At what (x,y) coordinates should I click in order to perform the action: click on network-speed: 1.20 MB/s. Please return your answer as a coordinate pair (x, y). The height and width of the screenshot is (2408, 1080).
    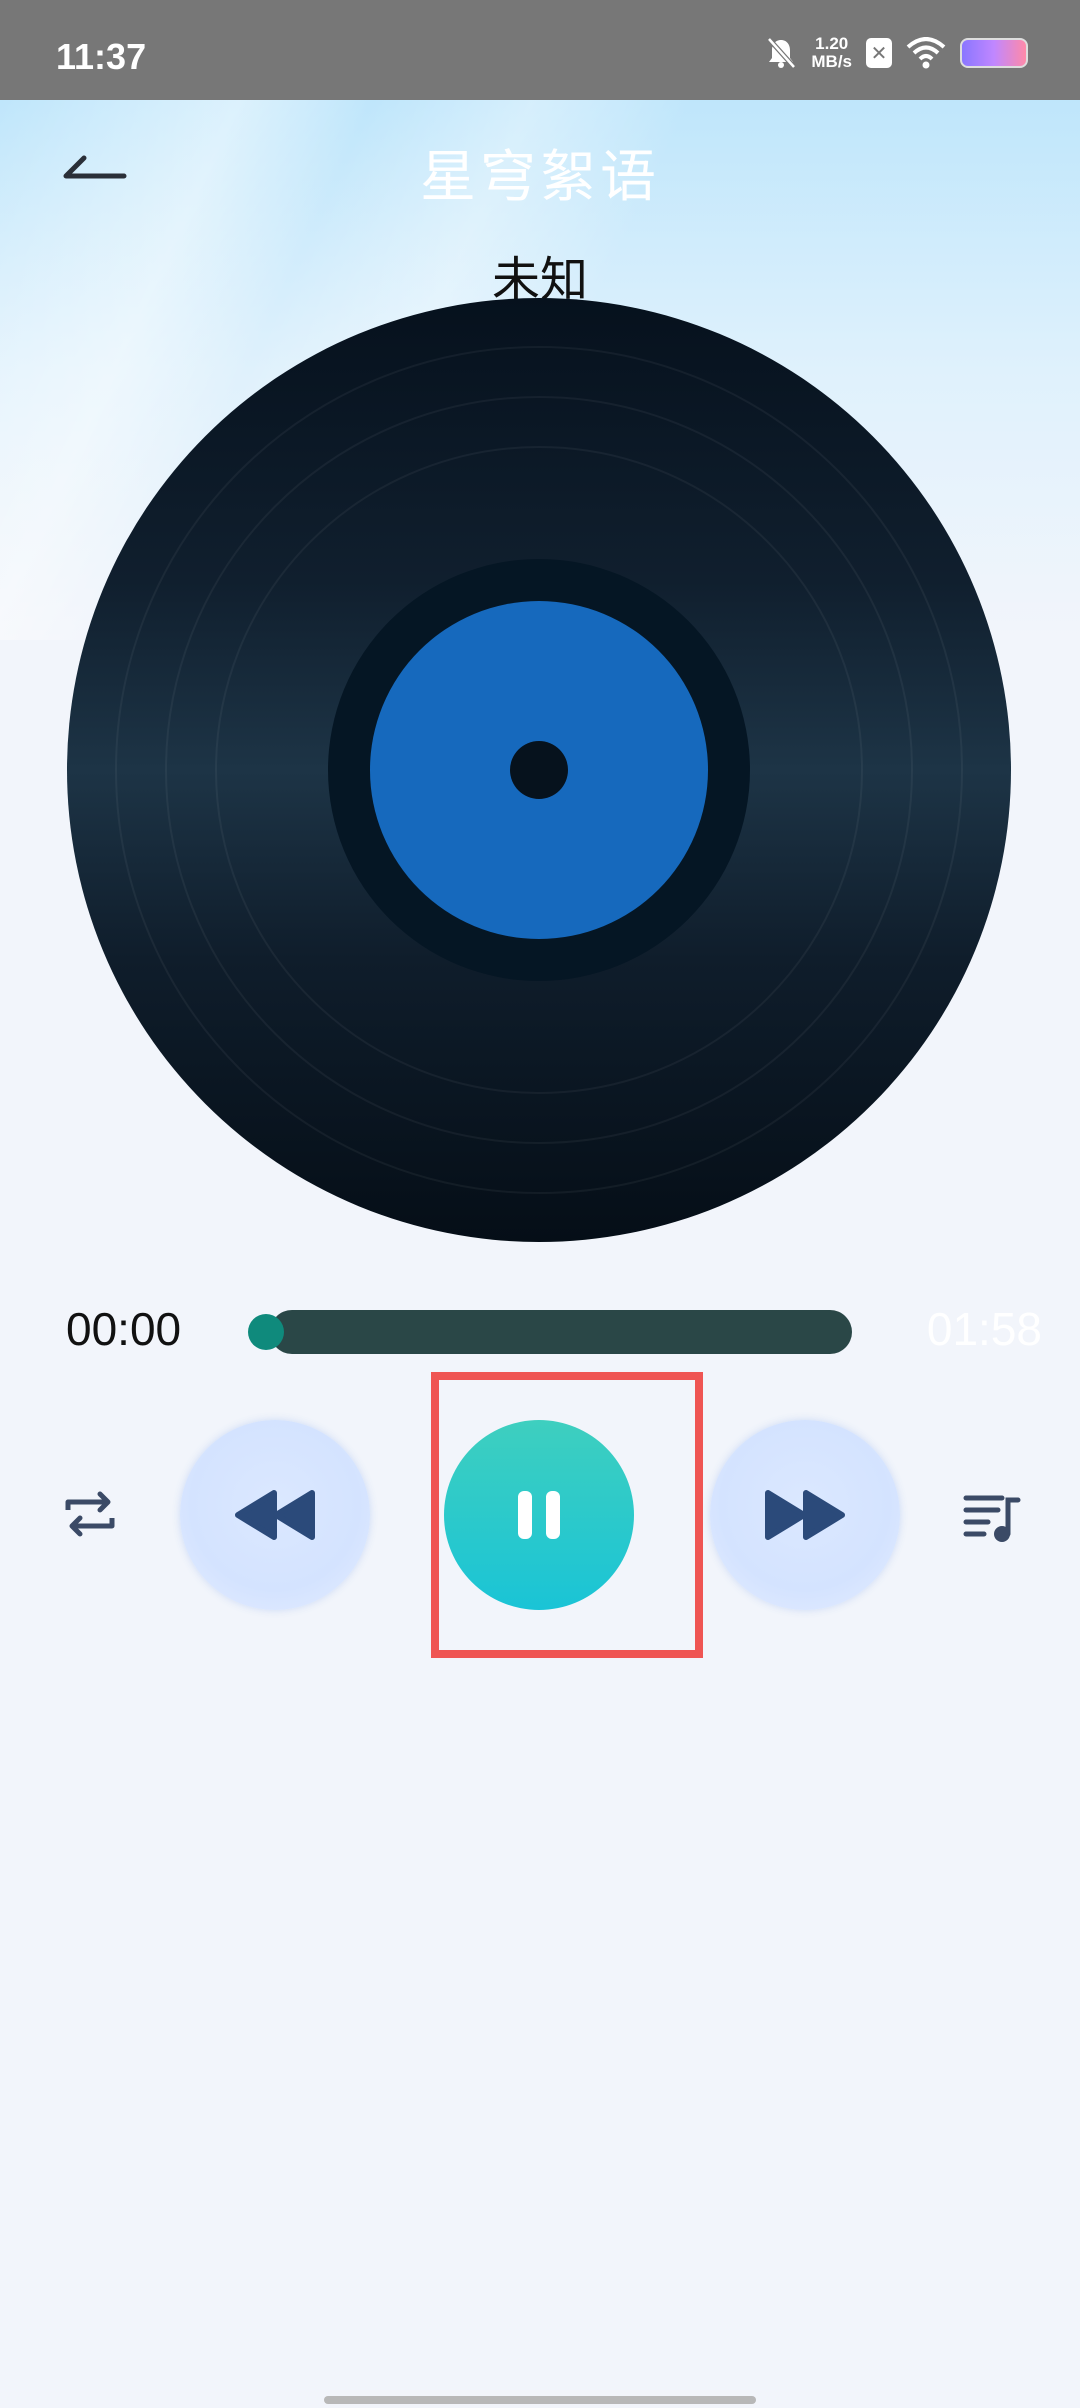
    Looking at the image, I should click on (831, 53).